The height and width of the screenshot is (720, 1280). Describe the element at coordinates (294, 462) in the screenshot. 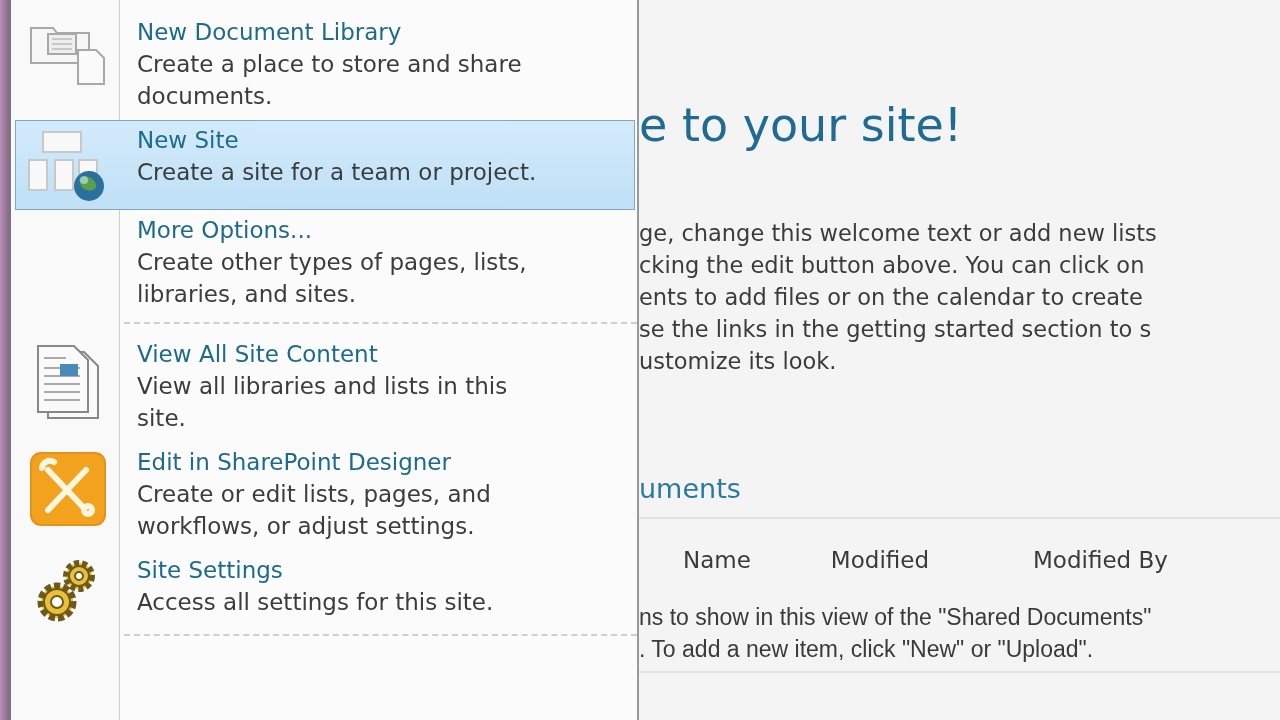

I see `menu-item-title: Edit in SharePoint Designer` at that location.